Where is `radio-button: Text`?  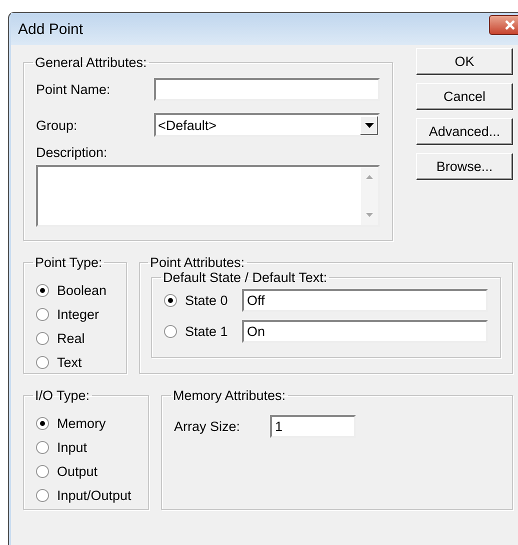
radio-button: Text is located at coordinates (76, 362).